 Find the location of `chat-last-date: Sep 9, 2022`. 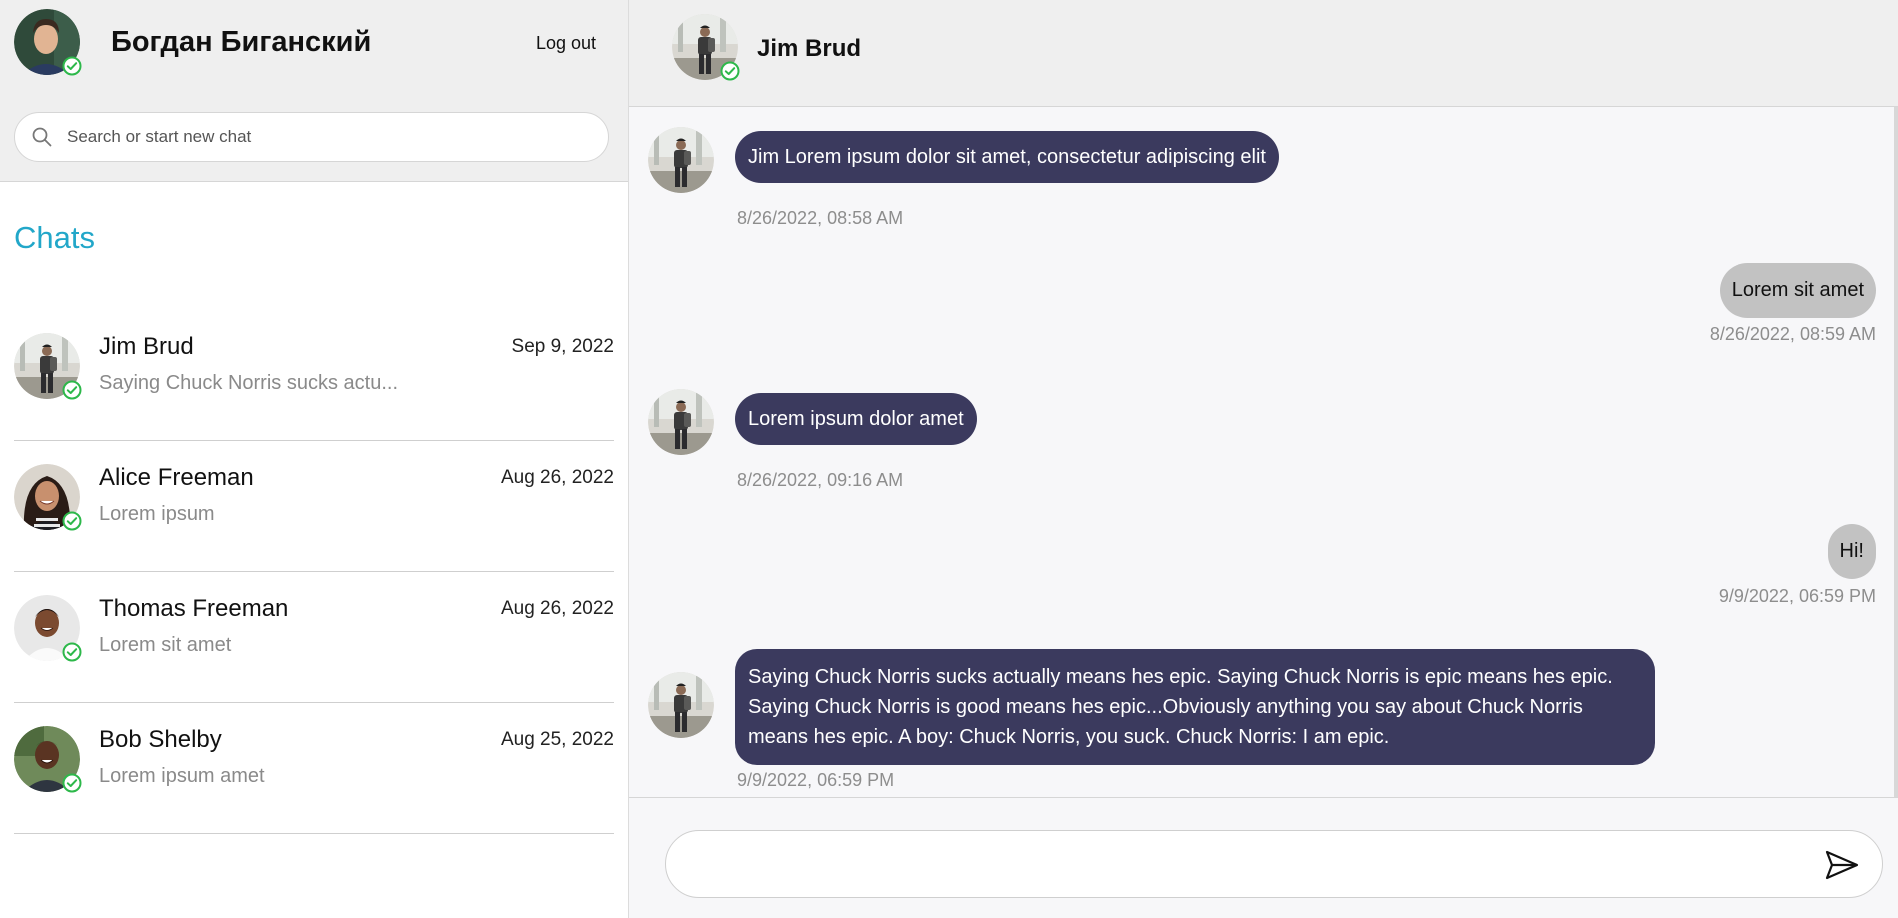

chat-last-date: Sep 9, 2022 is located at coordinates (562, 346).